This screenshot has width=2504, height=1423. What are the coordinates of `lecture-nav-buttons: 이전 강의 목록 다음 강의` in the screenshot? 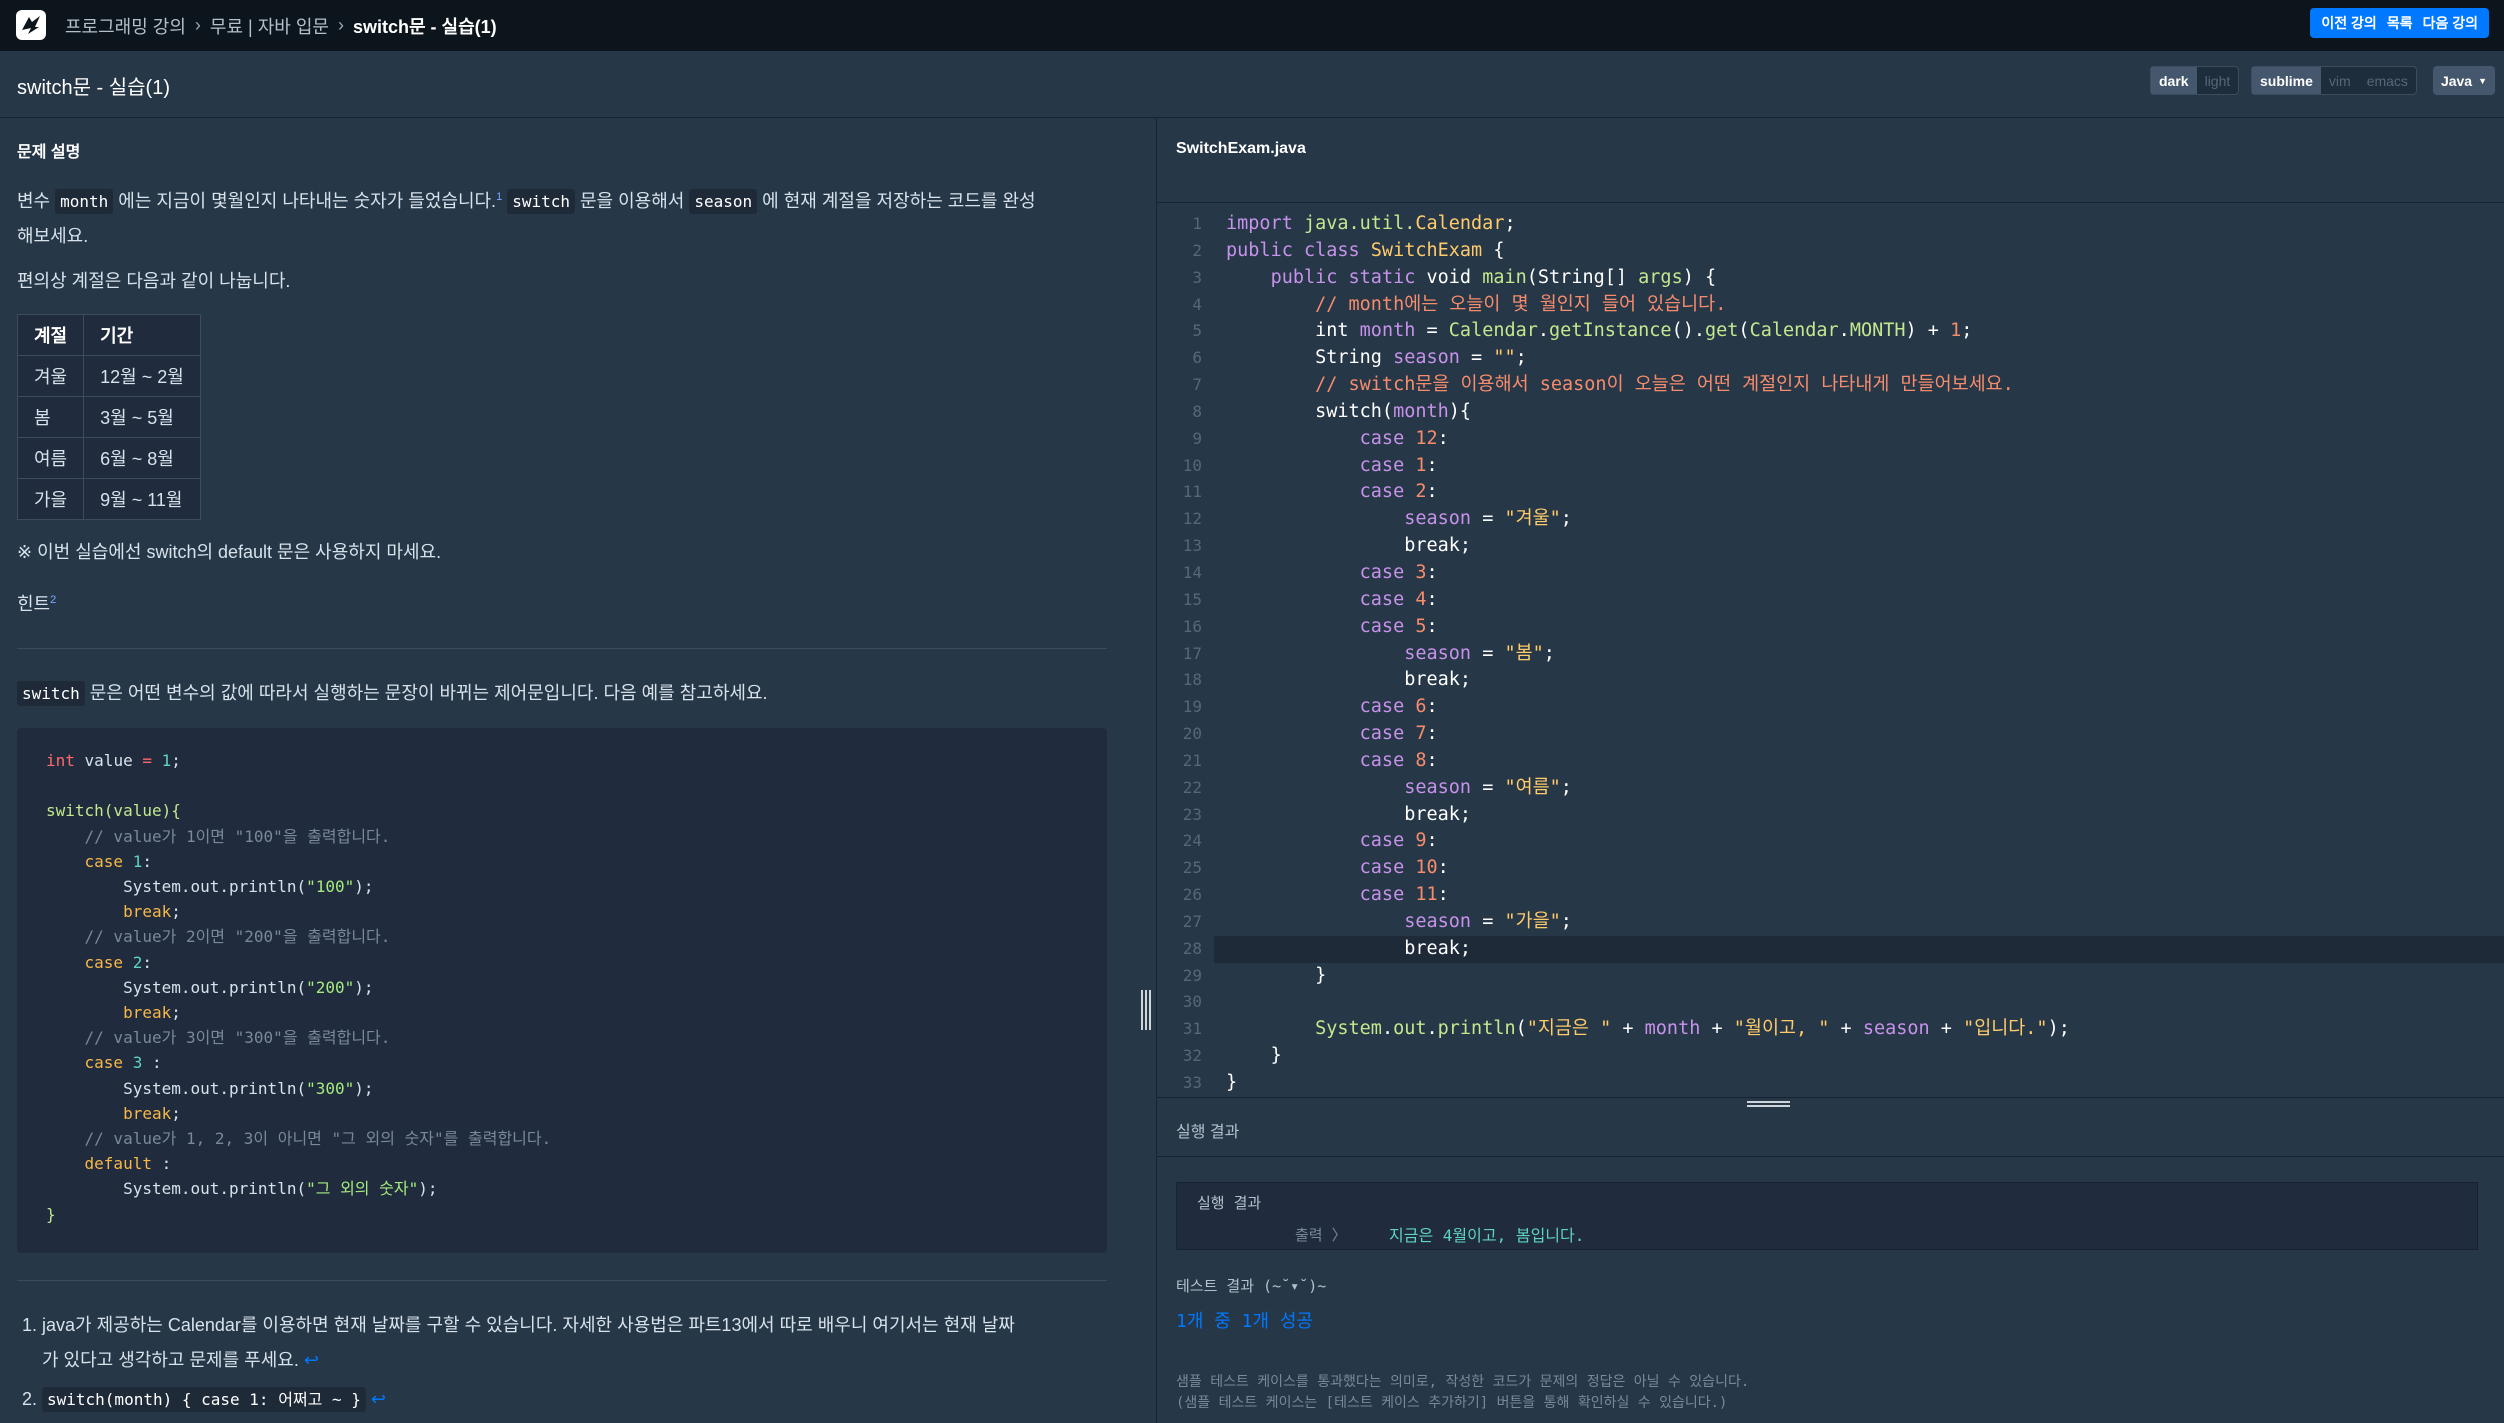 It's located at (2399, 23).